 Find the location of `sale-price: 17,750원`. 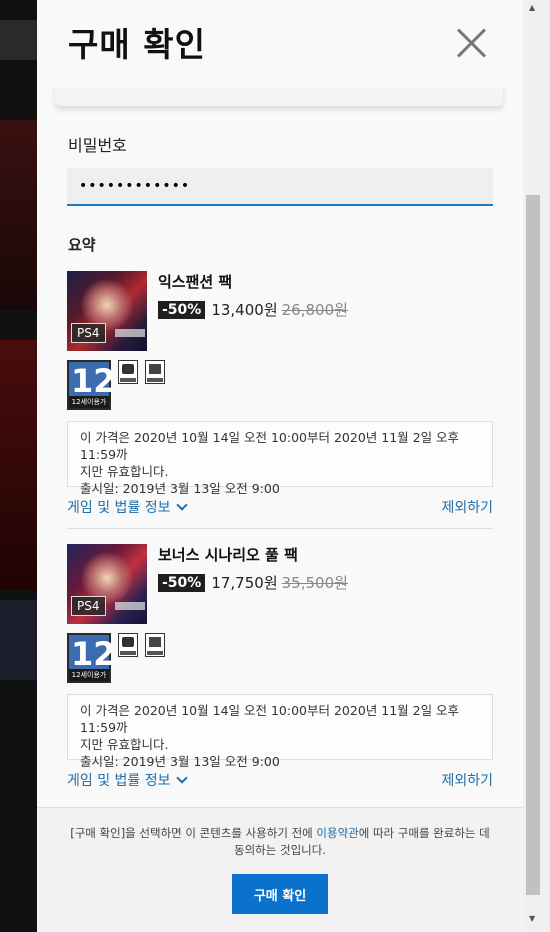

sale-price: 17,750원 is located at coordinates (244, 583).